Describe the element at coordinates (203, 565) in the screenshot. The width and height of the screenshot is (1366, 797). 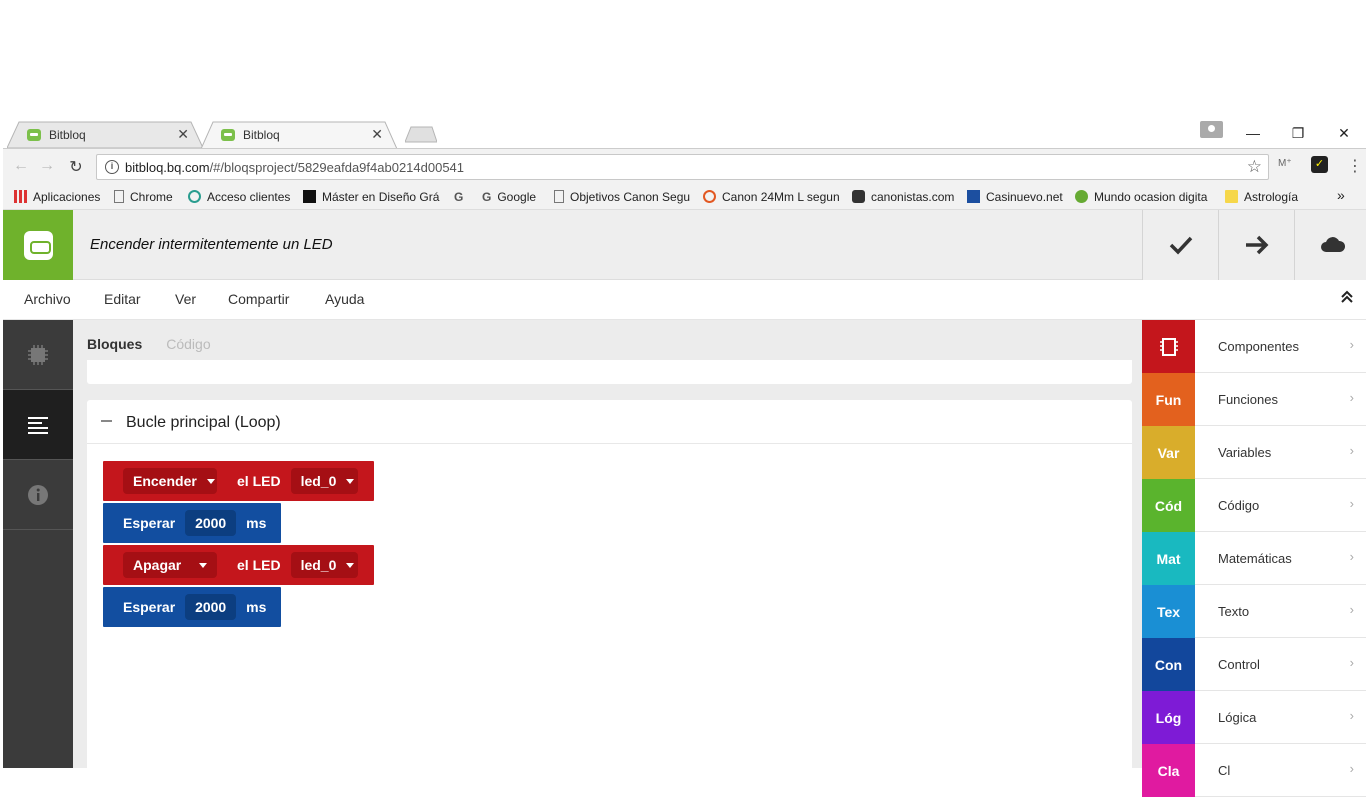
I see `caret-down-icon` at that location.